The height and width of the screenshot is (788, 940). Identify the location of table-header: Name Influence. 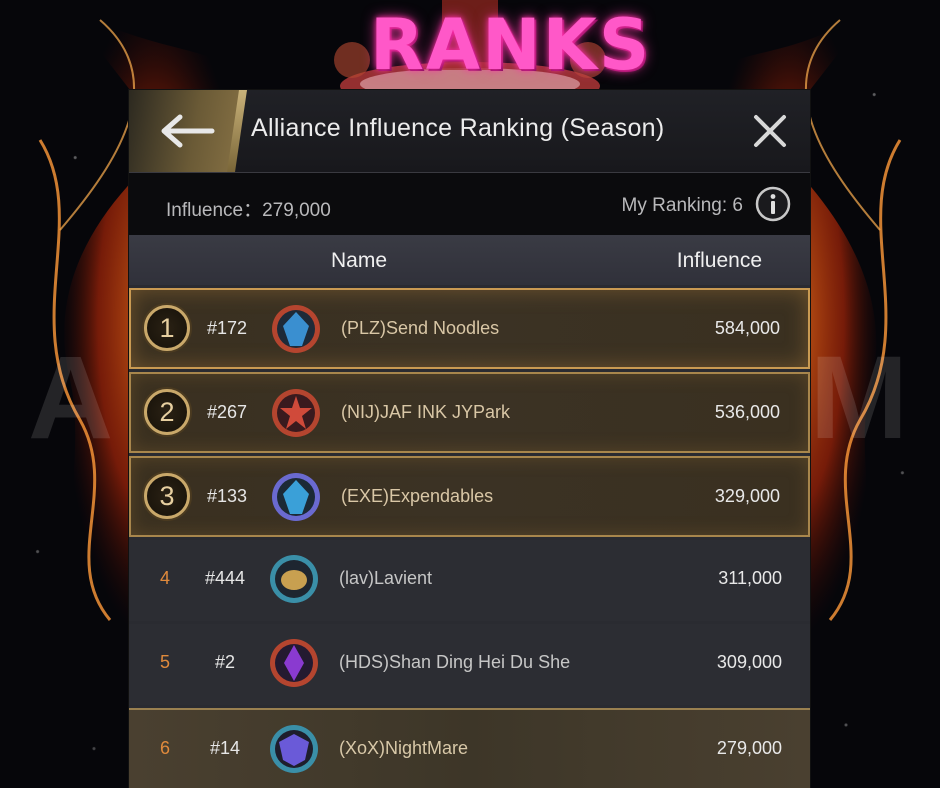
(469, 260).